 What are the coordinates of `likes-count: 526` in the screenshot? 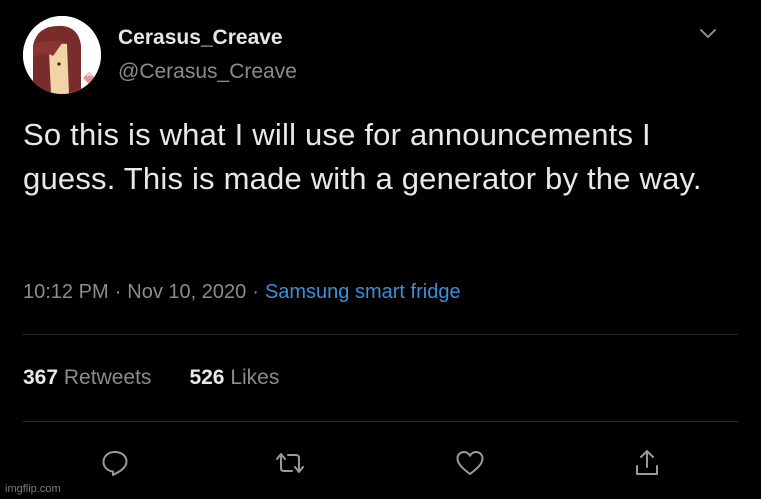 It's located at (207, 377).